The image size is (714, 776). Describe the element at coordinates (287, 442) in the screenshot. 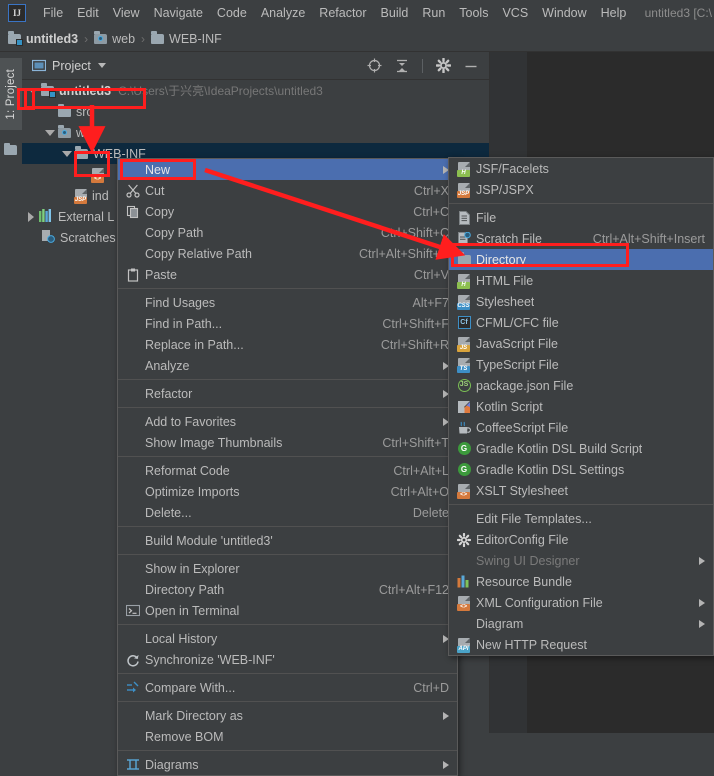

I see `menu-item-show-image-thumbnails: Show Image Thumbnails Ctrl+Shift+T` at that location.